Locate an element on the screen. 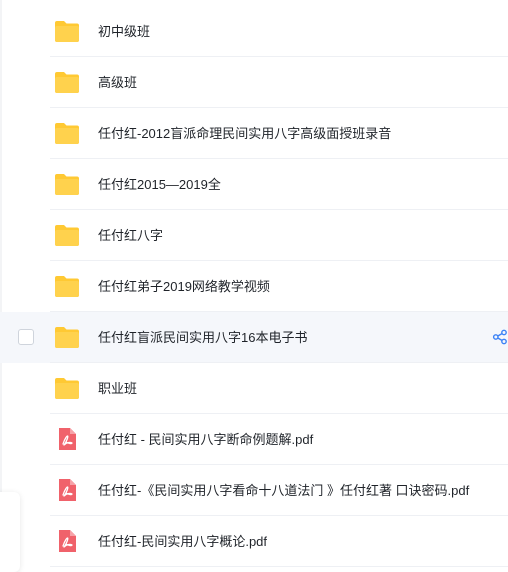 The image size is (508, 572). file-row: 职业班 is located at coordinates (254, 388).